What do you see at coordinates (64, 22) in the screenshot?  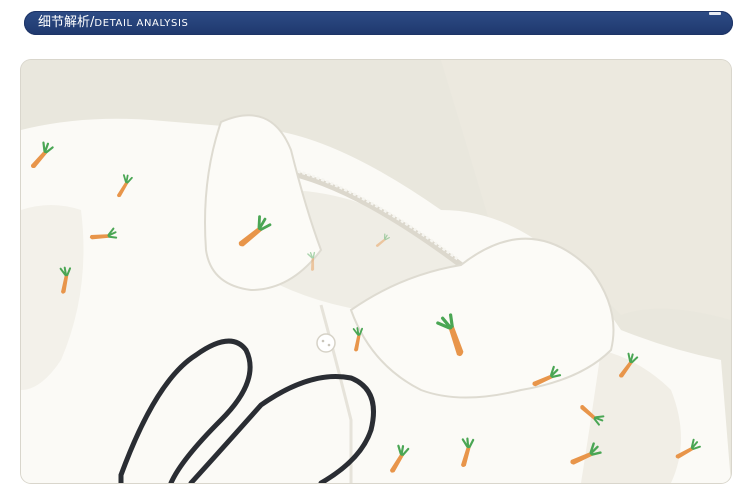 I see `title-chinese: 细节解析` at bounding box center [64, 22].